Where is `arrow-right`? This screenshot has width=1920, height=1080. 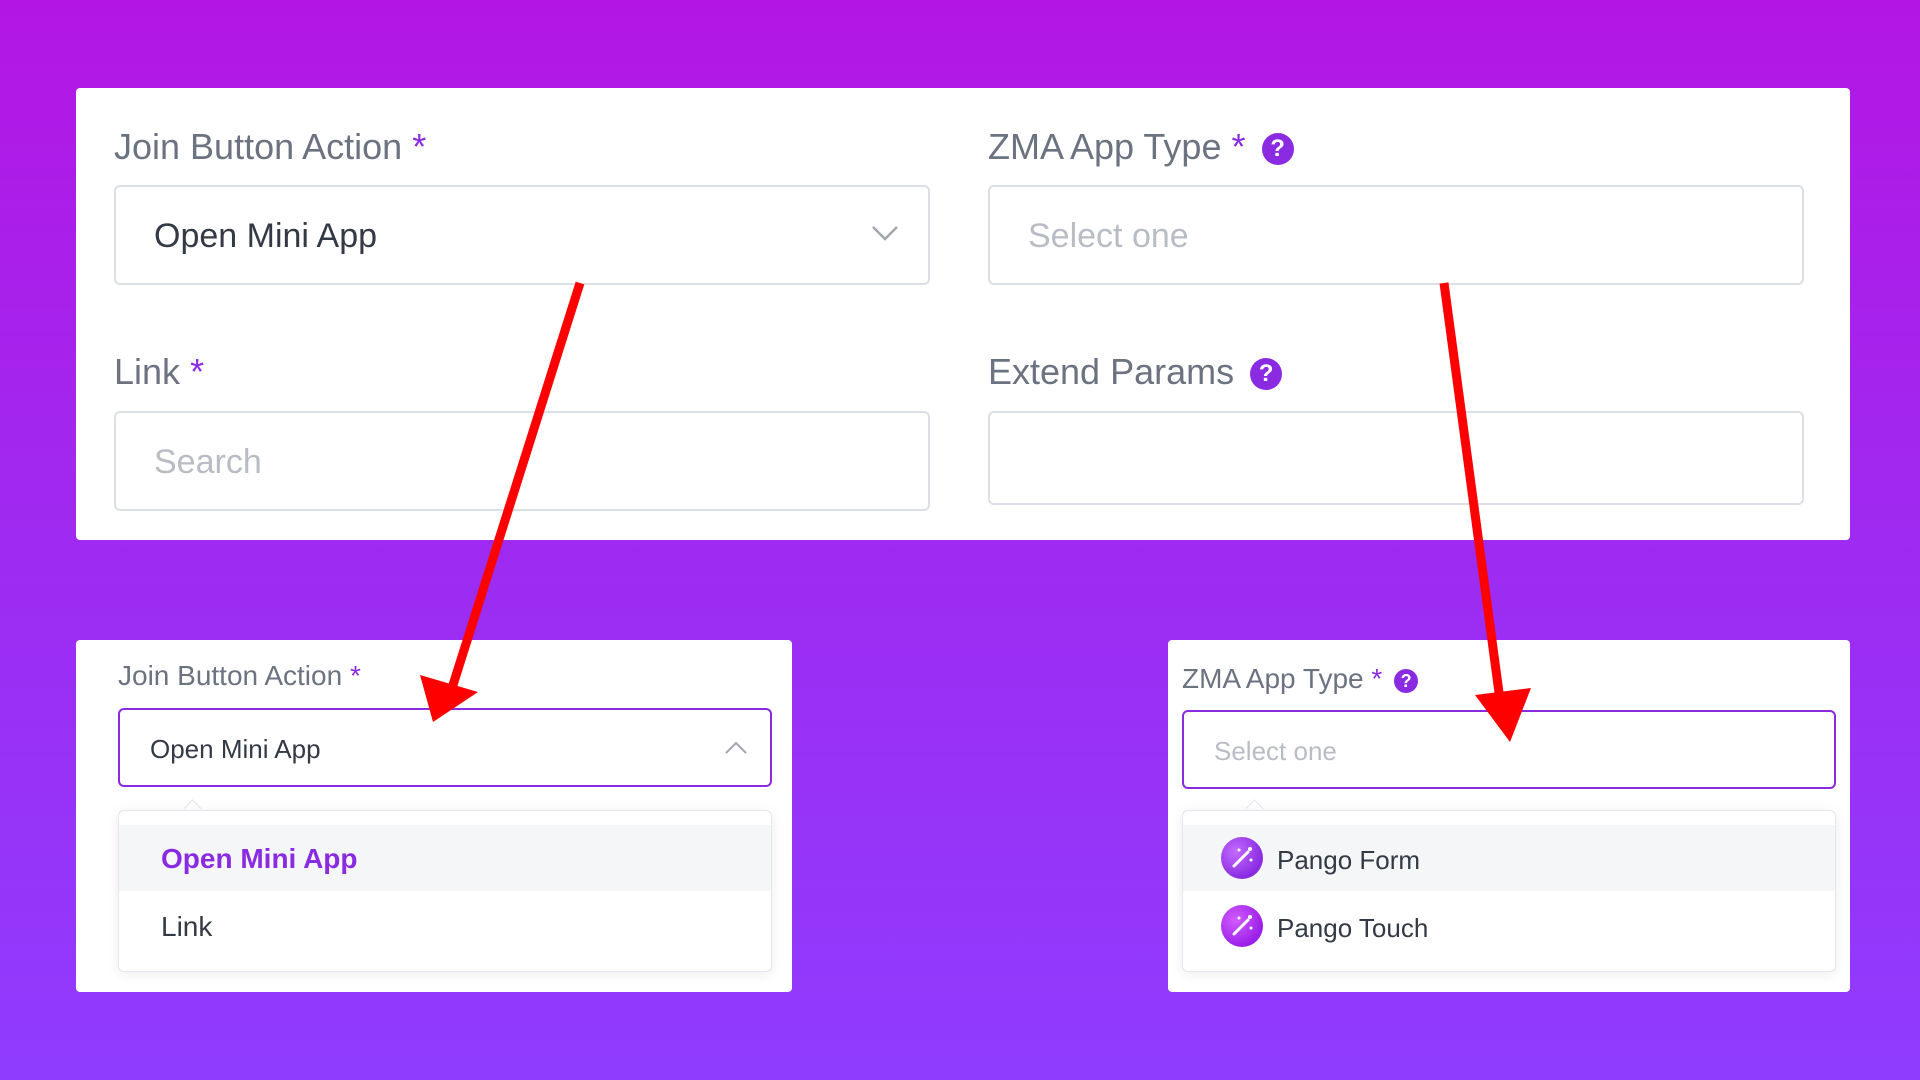 arrow-right is located at coordinates (1485, 512).